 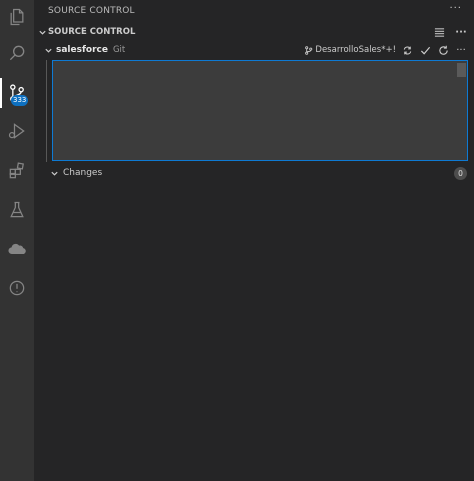 I want to click on more-actions-icon: ···, so click(x=455, y=8).